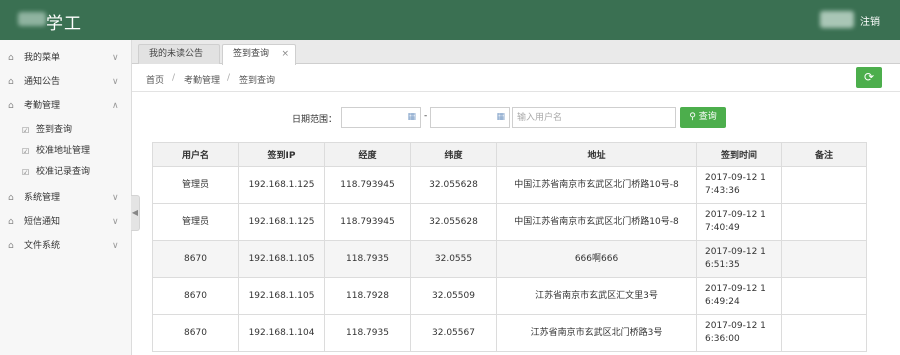  Describe the element at coordinates (381, 117) in the screenshot. I see `start-date-input: ▦` at that location.